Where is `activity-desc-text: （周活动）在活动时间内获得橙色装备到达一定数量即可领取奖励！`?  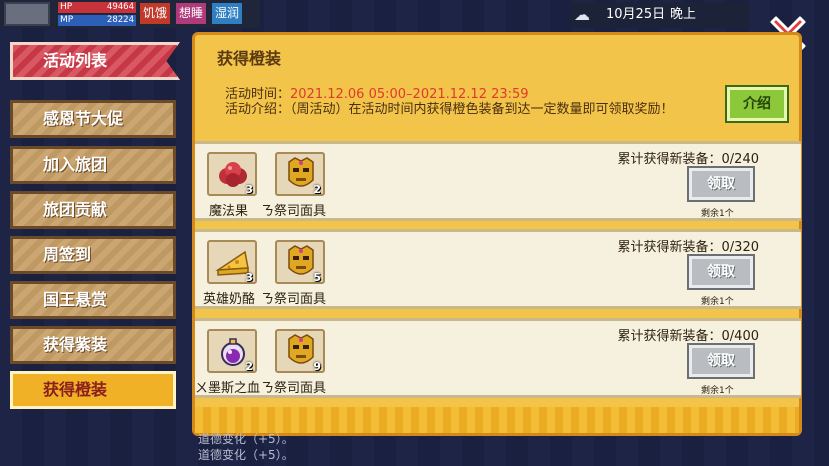
activity-desc-text: （周活动）在活动时间内获得橙色装备到达一定数量即可领取奖励！ is located at coordinates (482, 109).